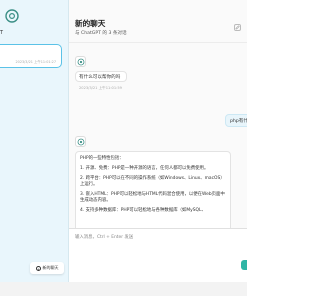 This screenshot has height=296, width=320. Describe the element at coordinates (236, 120) in the screenshot. I see `user-message-bubble: php有什么` at that location.